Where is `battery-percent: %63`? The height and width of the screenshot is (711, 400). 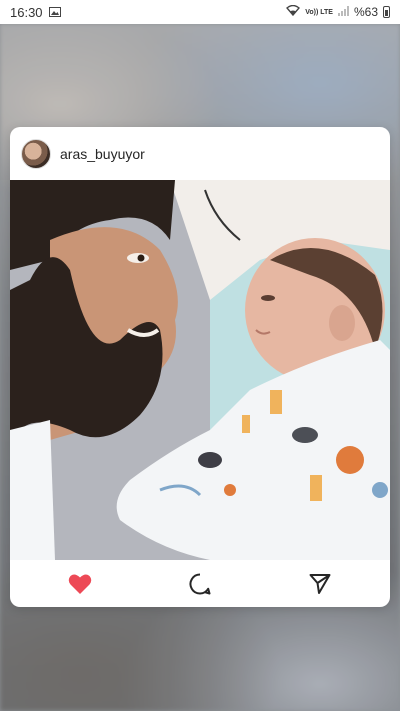
battery-percent: %63 is located at coordinates (365, 12).